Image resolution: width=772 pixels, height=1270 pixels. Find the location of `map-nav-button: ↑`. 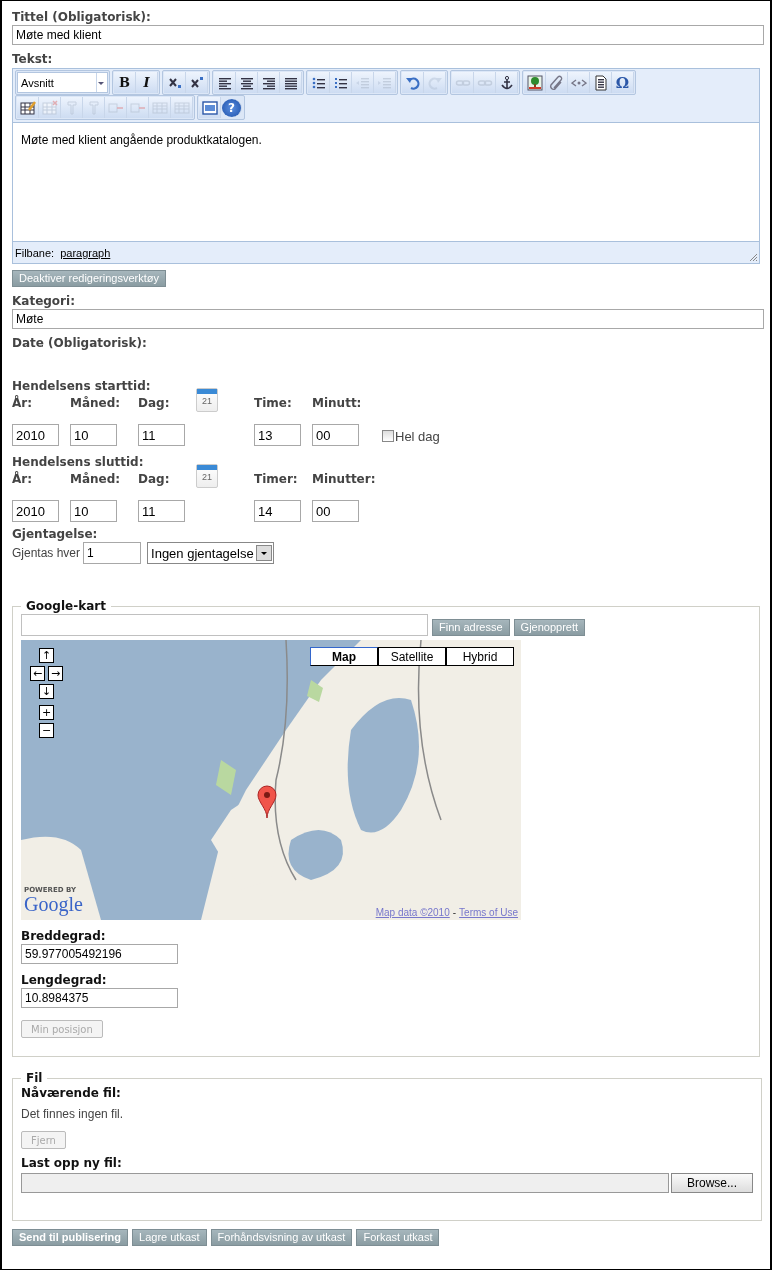

map-nav-button: ↑ is located at coordinates (46, 655).